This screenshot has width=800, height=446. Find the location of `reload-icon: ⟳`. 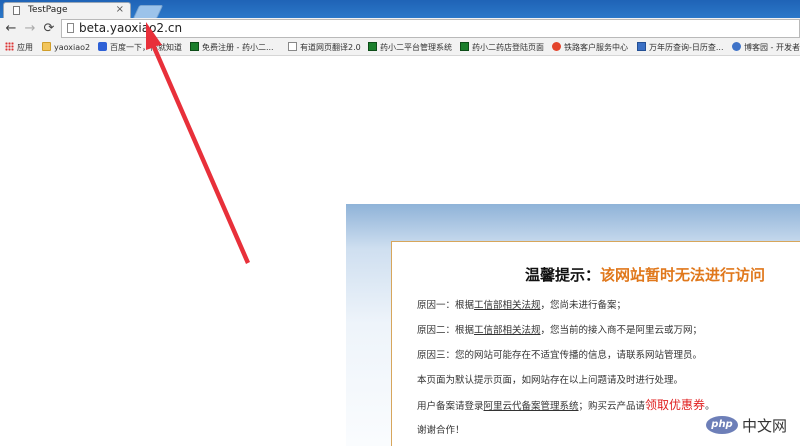

reload-icon: ⟳ is located at coordinates (49, 29).